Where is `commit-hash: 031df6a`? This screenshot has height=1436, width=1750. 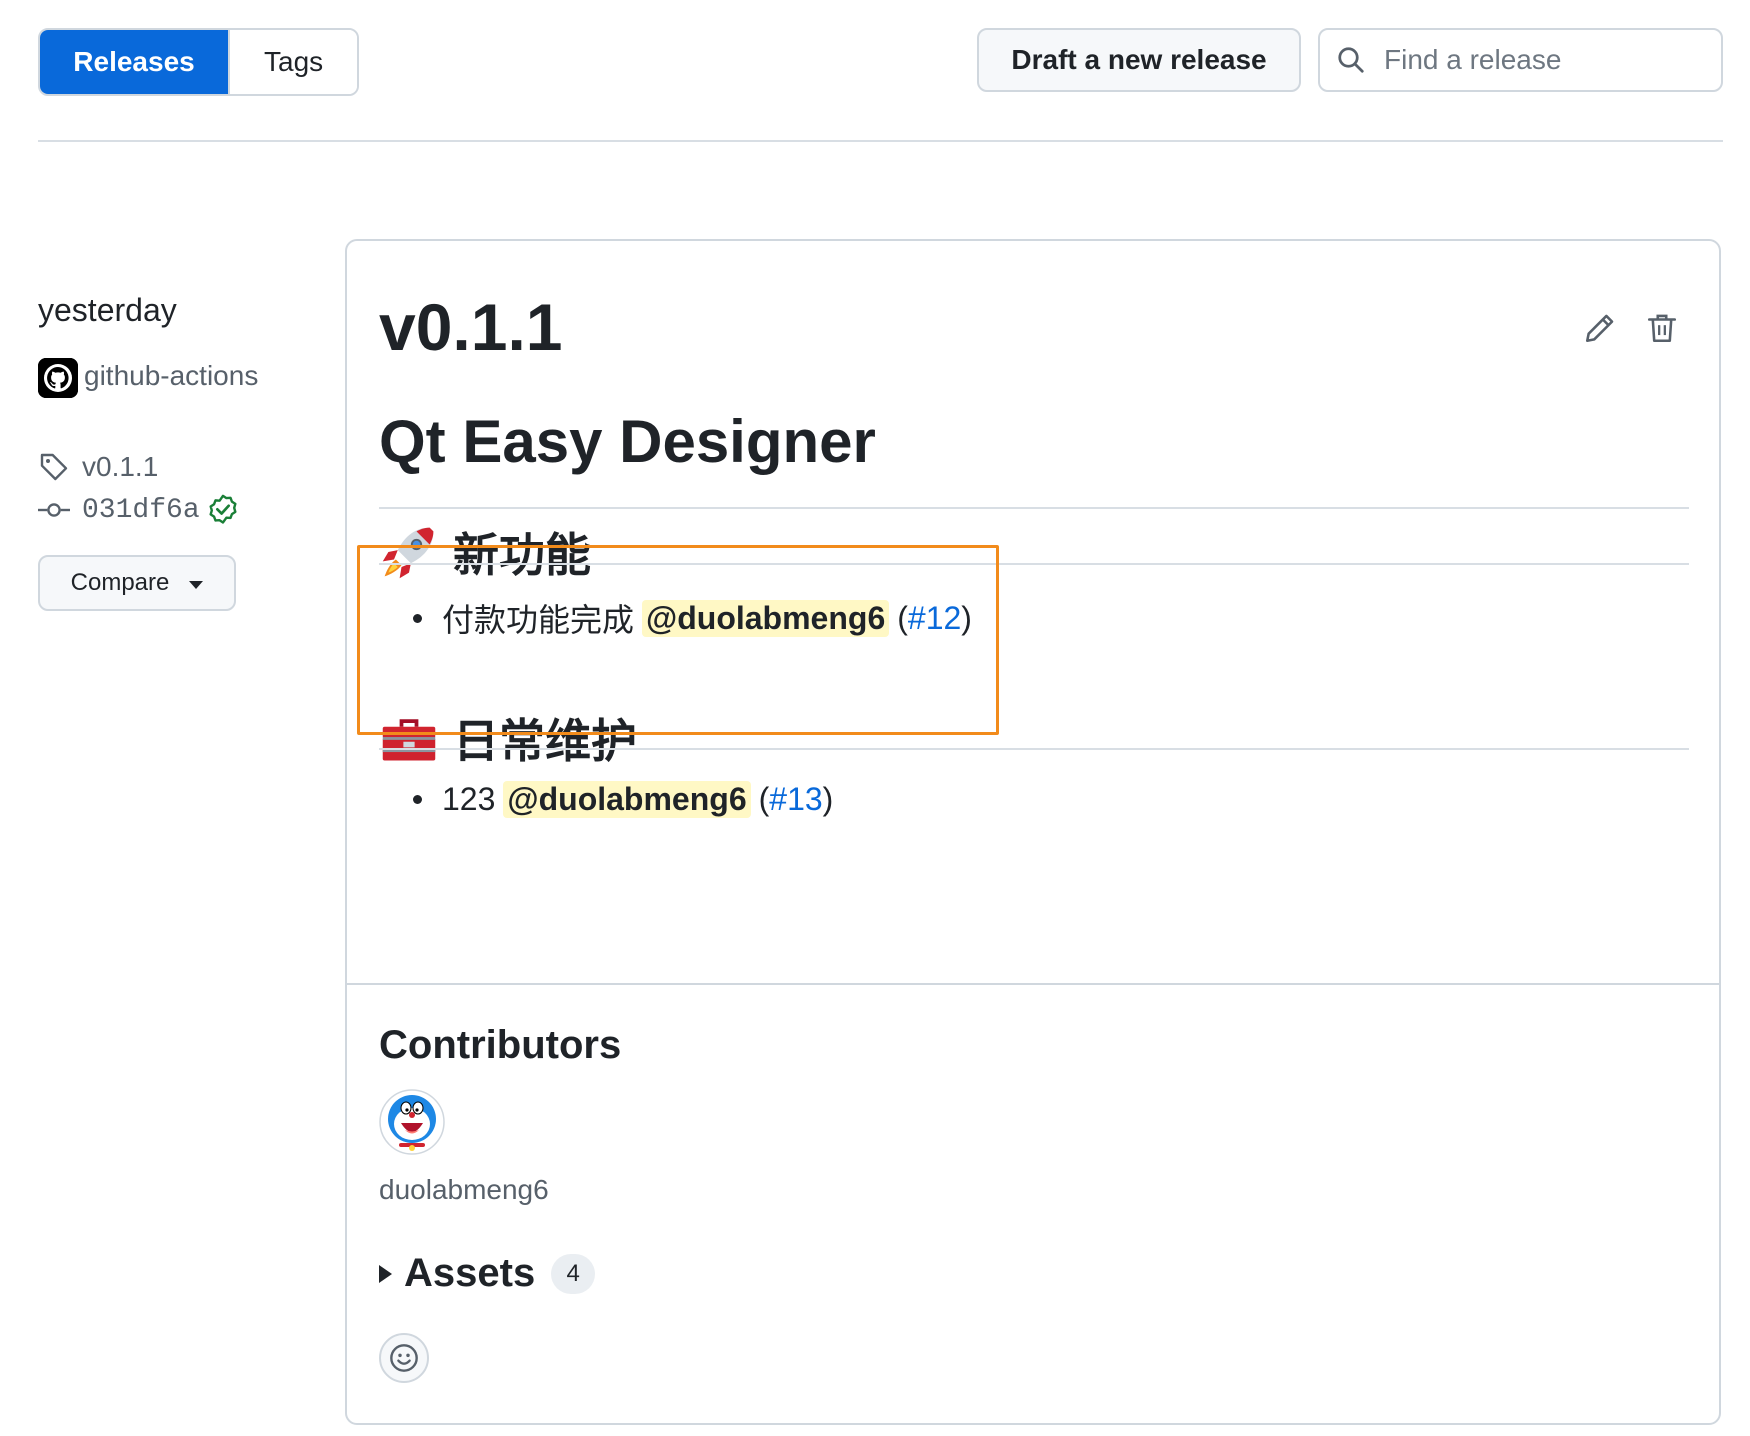 commit-hash: 031df6a is located at coordinates (141, 510).